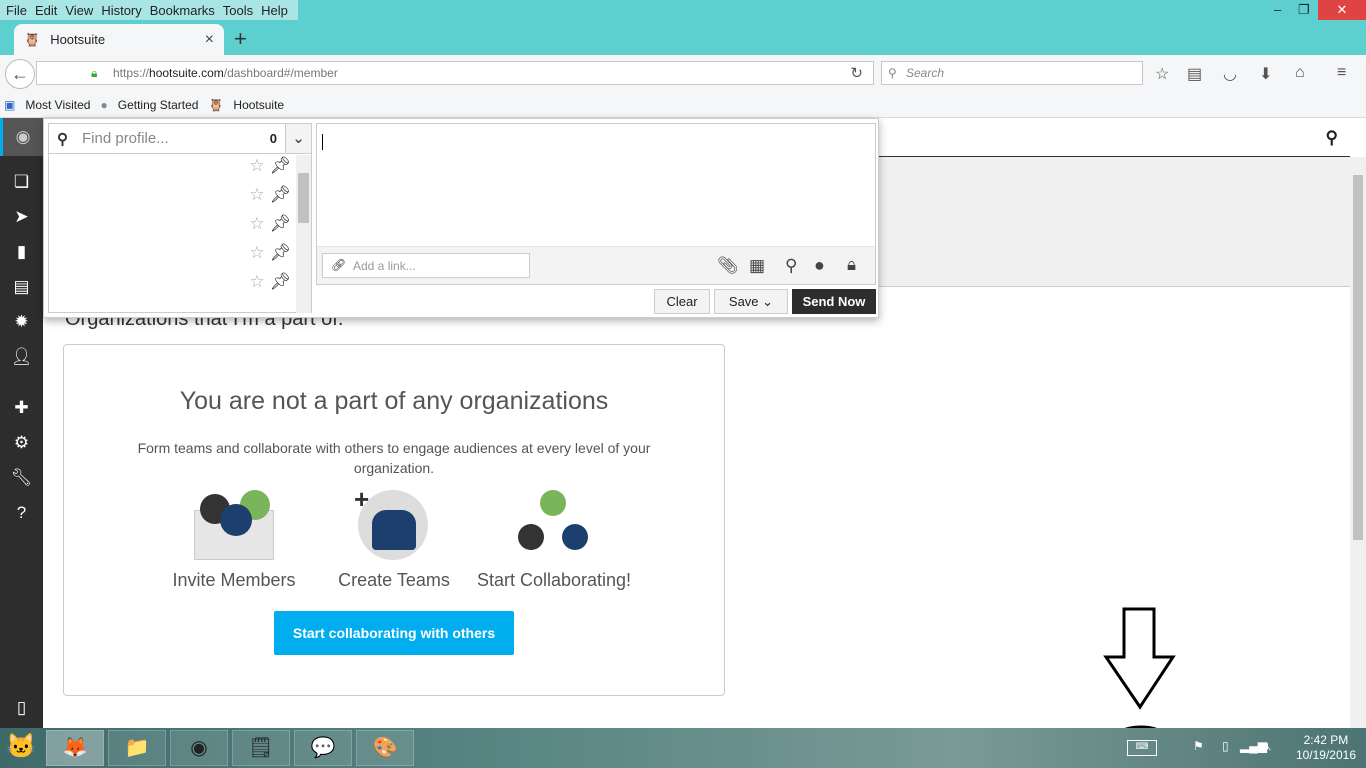 This screenshot has width=1366, height=768. What do you see at coordinates (1277, 9) in the screenshot?
I see `minimize-button: –` at bounding box center [1277, 9].